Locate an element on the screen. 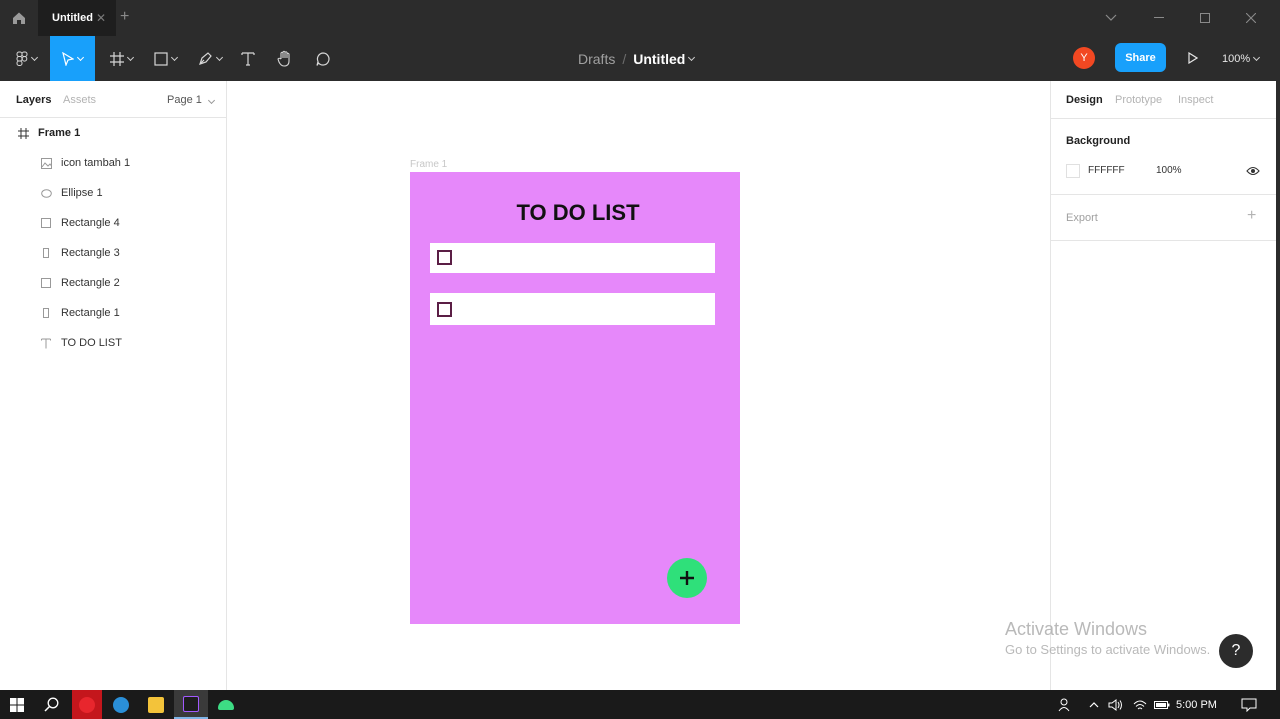 This screenshot has width=1280, height=719. android-icon is located at coordinates (226, 704).